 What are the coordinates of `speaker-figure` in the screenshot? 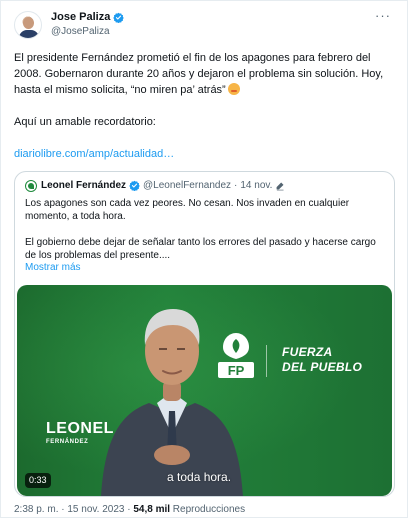 It's located at (172, 402).